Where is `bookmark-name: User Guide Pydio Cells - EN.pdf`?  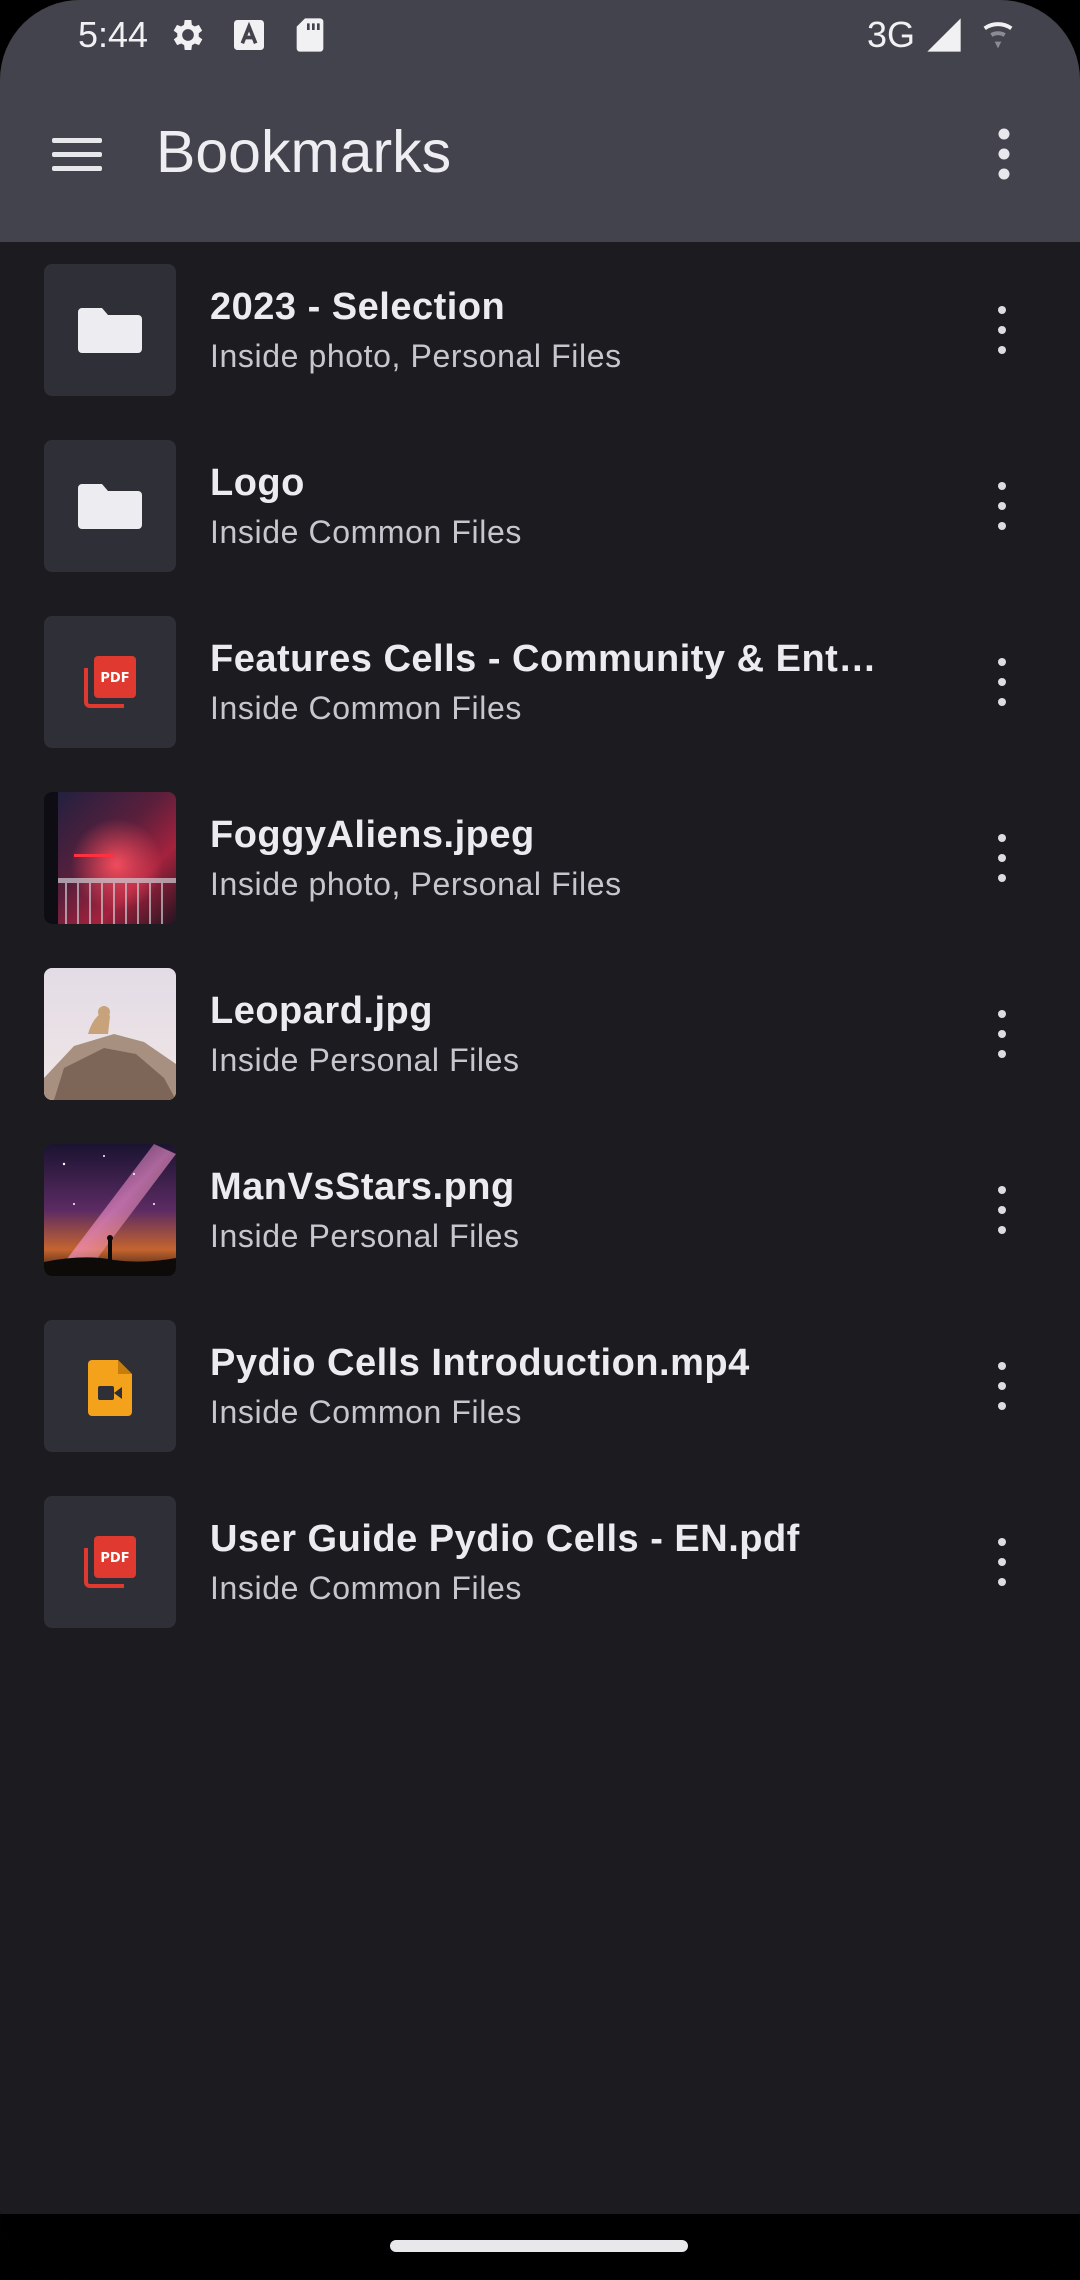 bookmark-name: User Guide Pydio Cells - EN.pdf is located at coordinates (505, 1539).